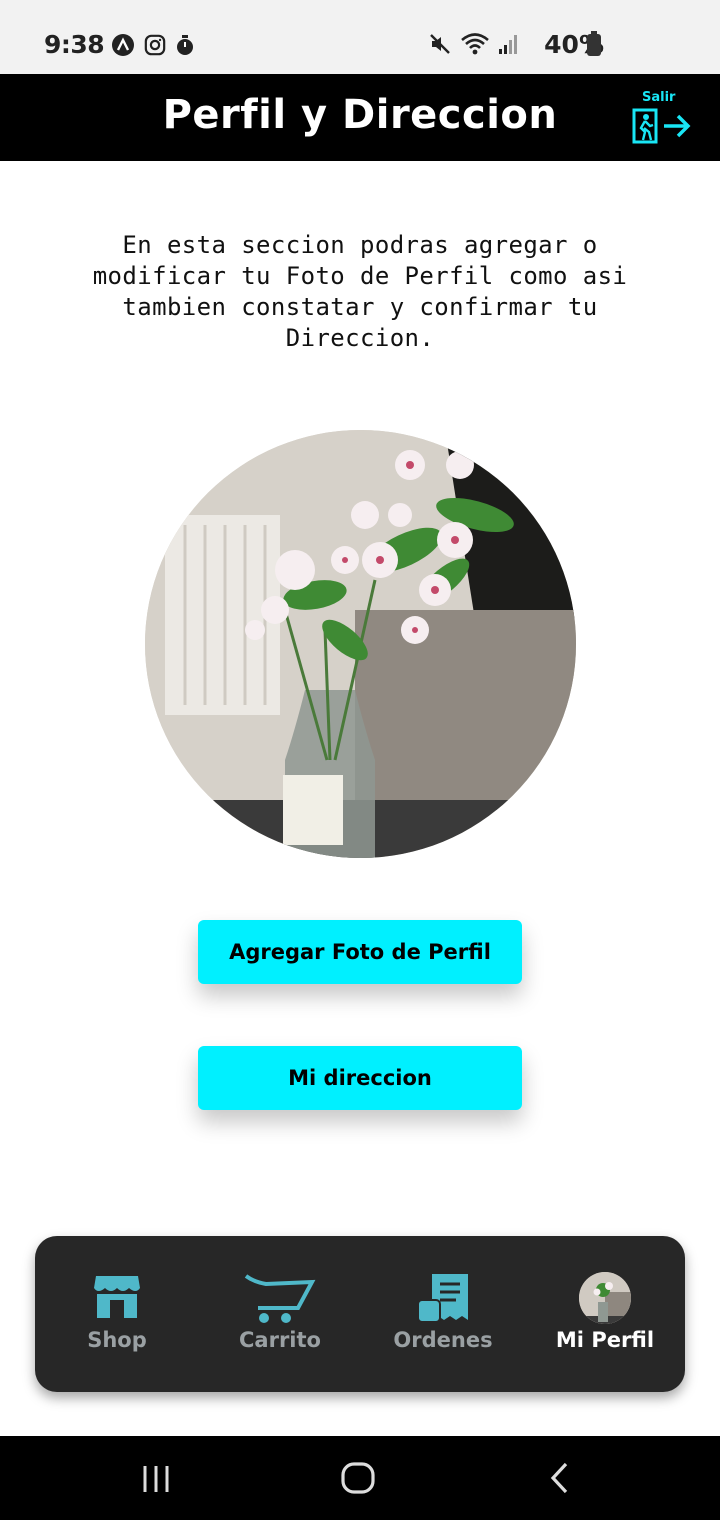 The width and height of the screenshot is (720, 1520). What do you see at coordinates (605, 1298) in the screenshot?
I see `avatar` at bounding box center [605, 1298].